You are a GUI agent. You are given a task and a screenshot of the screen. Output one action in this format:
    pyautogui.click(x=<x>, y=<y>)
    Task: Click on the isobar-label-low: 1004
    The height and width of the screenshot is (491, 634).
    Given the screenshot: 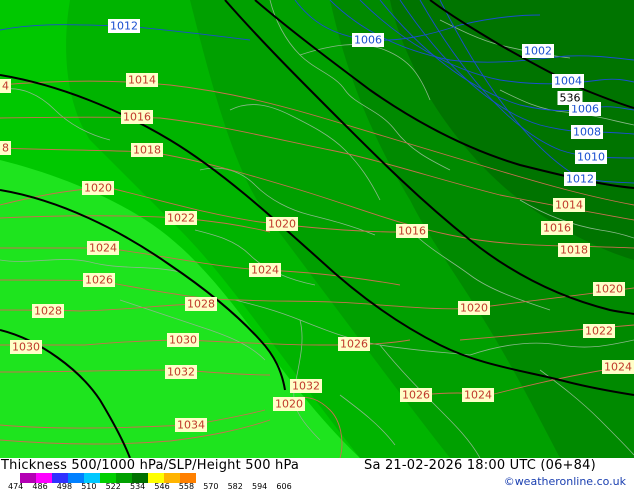 What is the action you would take?
    pyautogui.click(x=568, y=81)
    